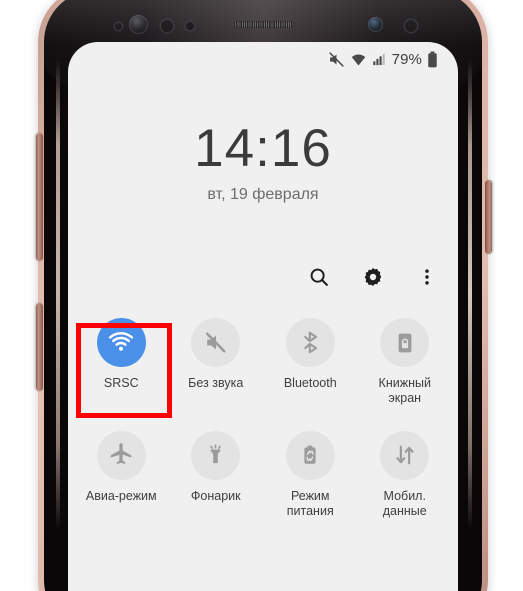 The height and width of the screenshot is (591, 523). What do you see at coordinates (121, 495) in the screenshot?
I see `toggle-label: Авиа-режим` at bounding box center [121, 495].